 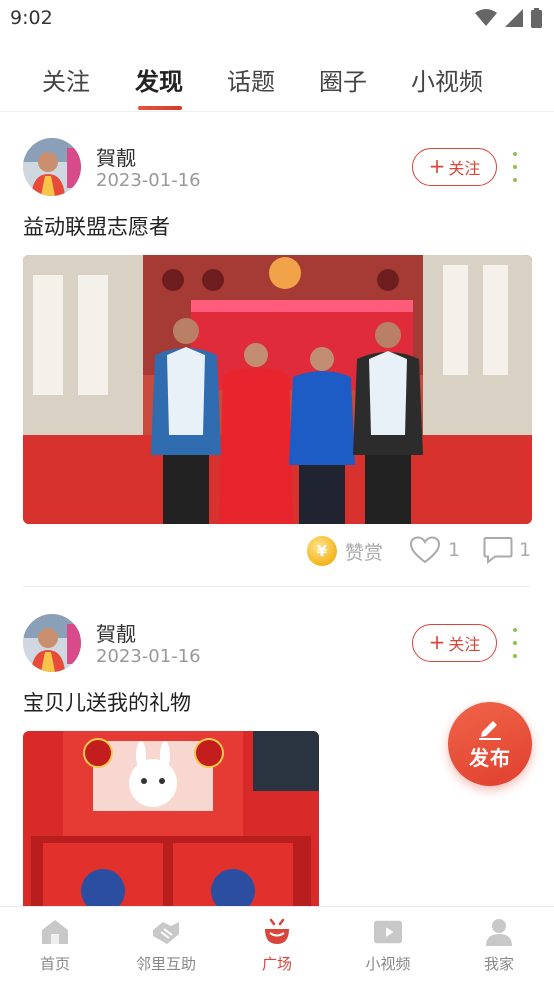 What do you see at coordinates (536, 18) in the screenshot?
I see `battery-icon` at bounding box center [536, 18].